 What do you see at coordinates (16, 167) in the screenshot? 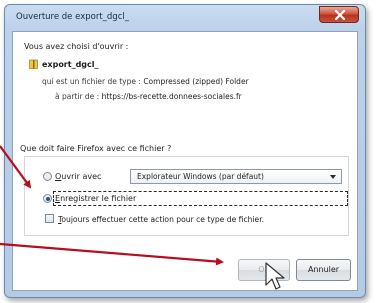
I see `annotation-arrow-save` at bounding box center [16, 167].